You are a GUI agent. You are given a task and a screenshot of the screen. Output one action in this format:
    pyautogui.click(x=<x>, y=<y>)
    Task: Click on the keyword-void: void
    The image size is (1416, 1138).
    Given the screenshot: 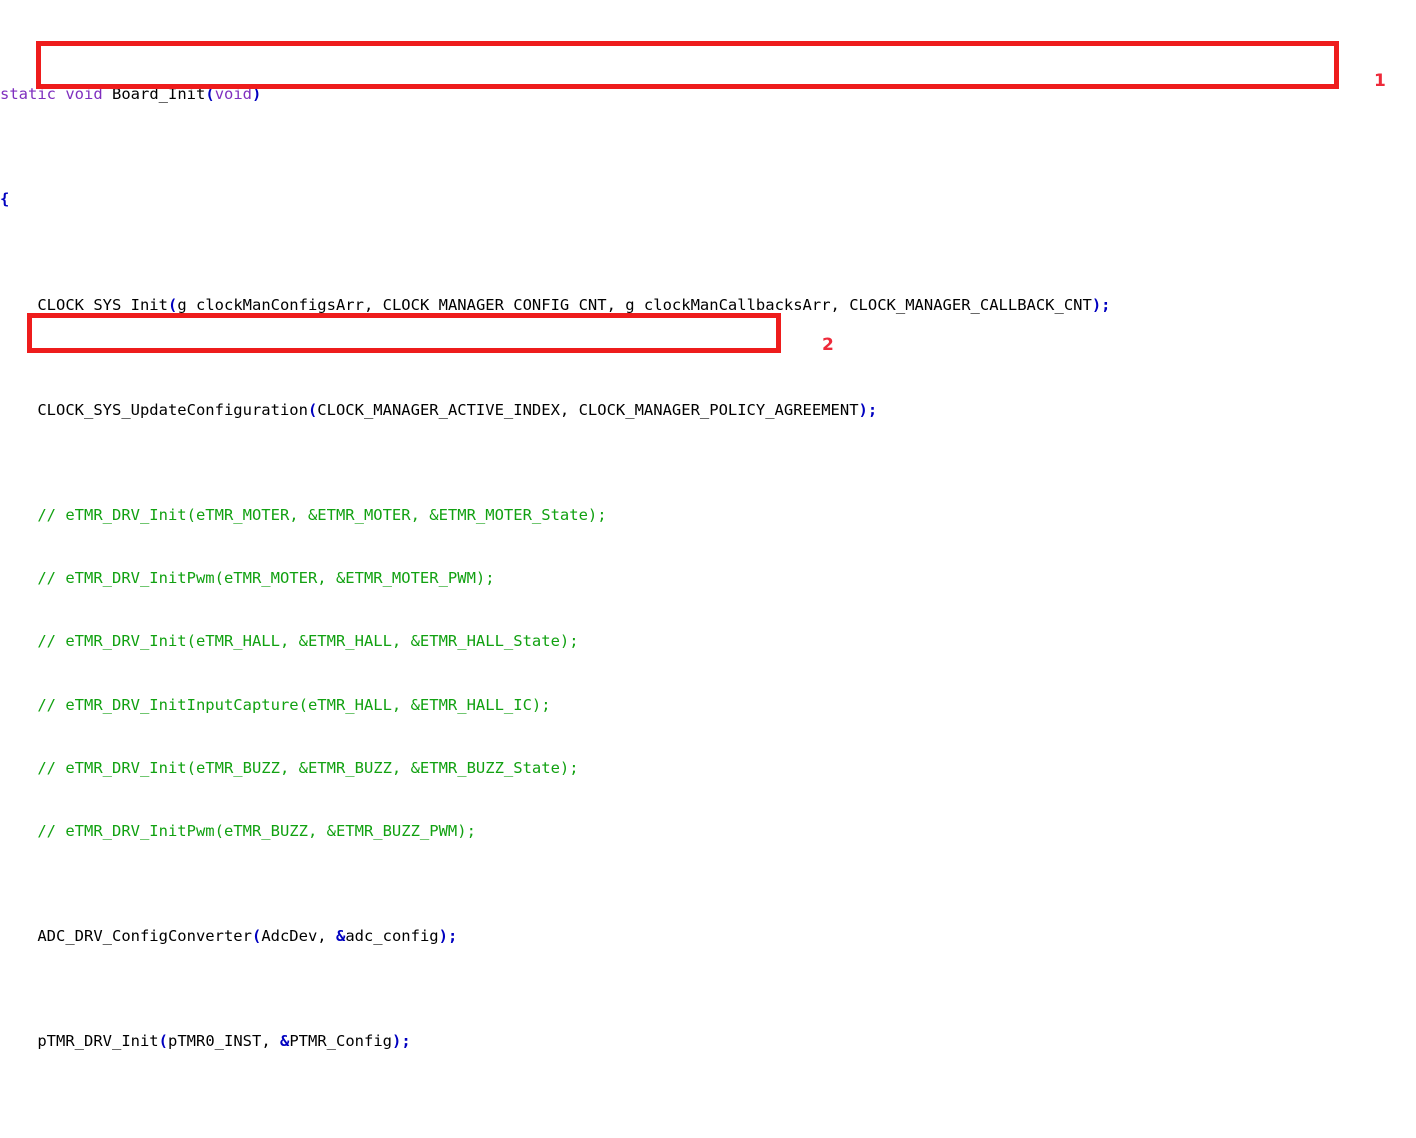 What is the action you would take?
    pyautogui.click(x=83, y=94)
    